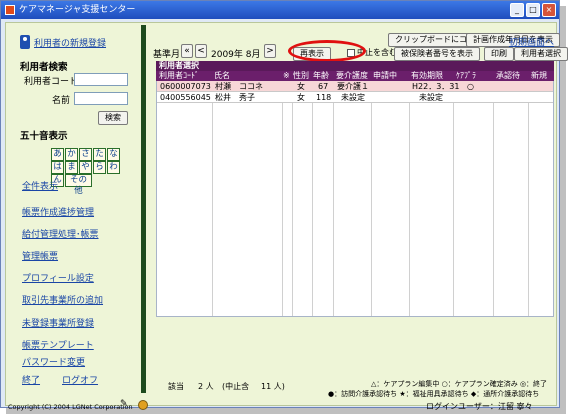  I want to click on legend-line-2: ●：訪問介護承認待ち ★：福祉用具承認待ち ◆：通所介護承認待ち, so click(434, 394).